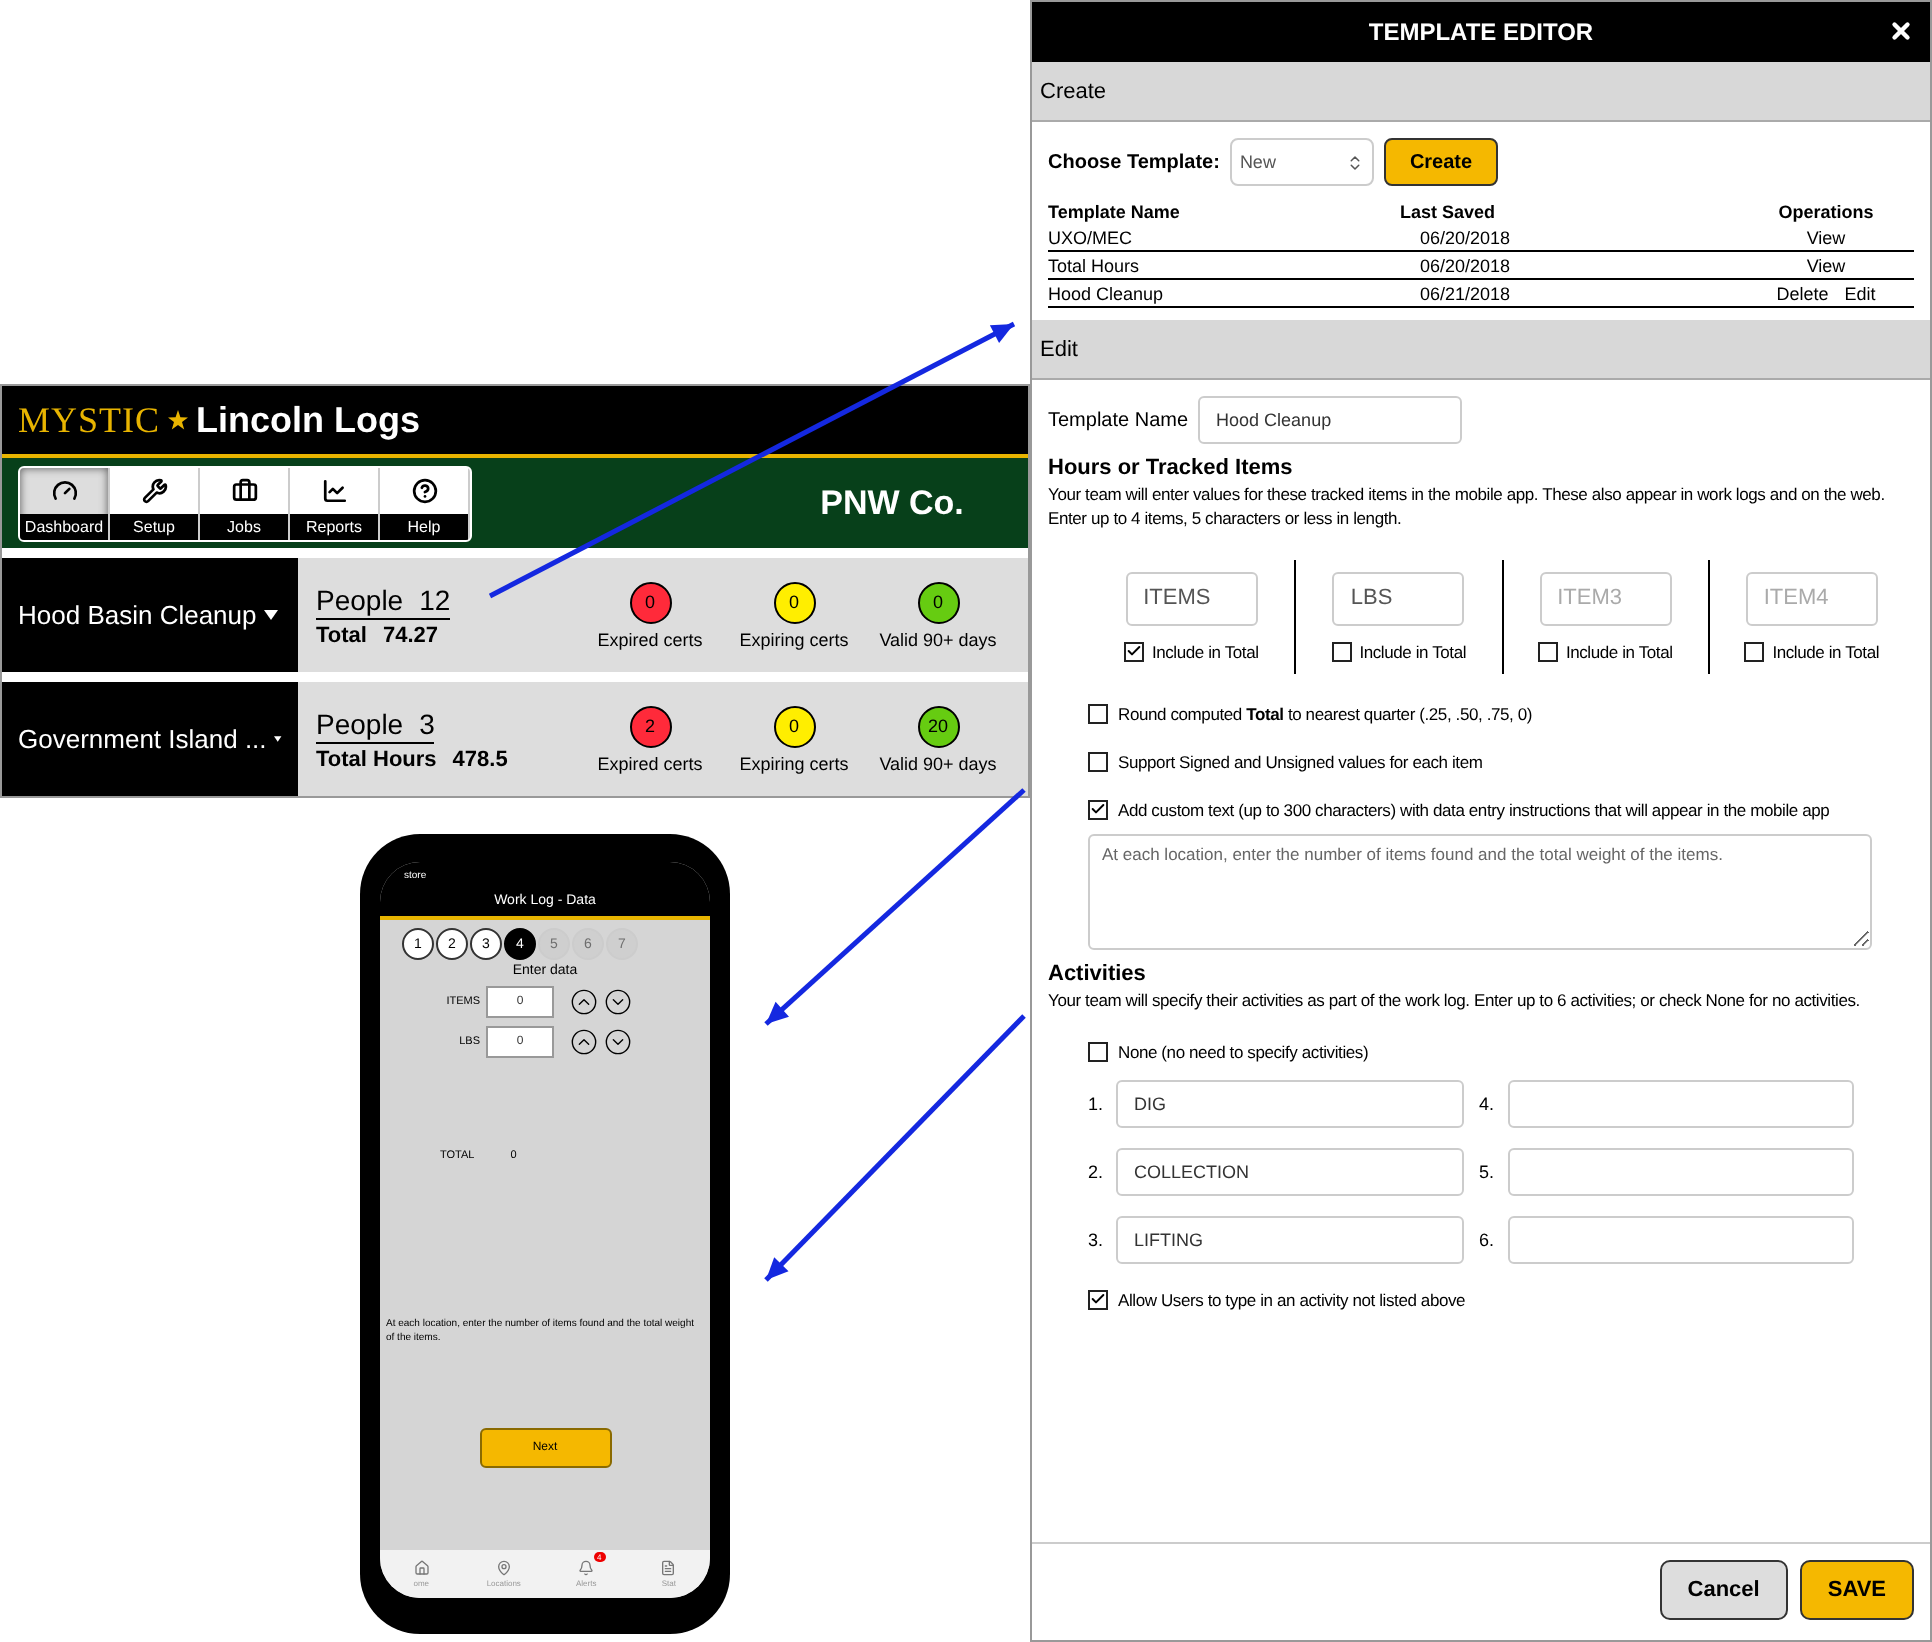 Image resolution: width=1932 pixels, height=1642 pixels. Describe the element at coordinates (1191, 598) in the screenshot. I see `item-name-field: ITEMS` at that location.